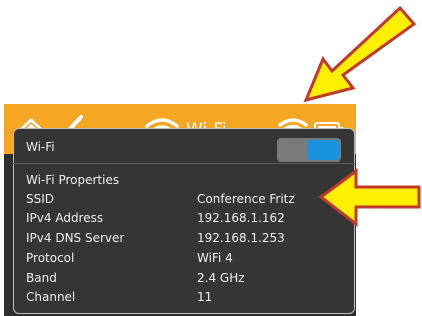  Describe the element at coordinates (40, 147) in the screenshot. I see `wifi-toggle-label: Wi-Fi` at that location.